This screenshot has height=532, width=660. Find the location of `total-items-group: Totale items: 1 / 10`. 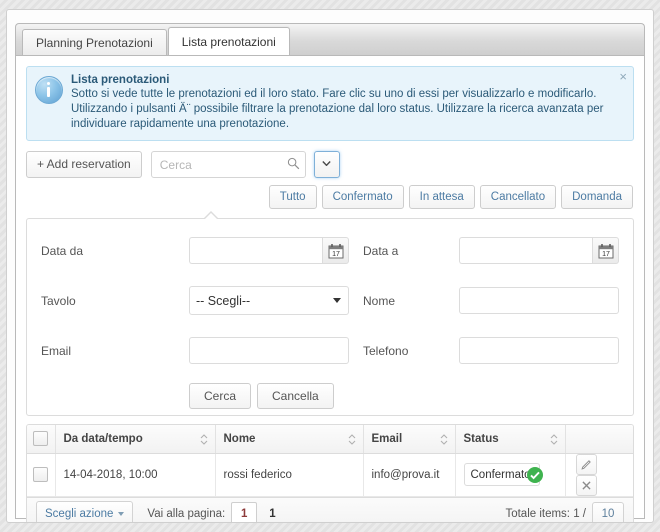

total-items-group: Totale items: 1 / 10 is located at coordinates (564, 512).